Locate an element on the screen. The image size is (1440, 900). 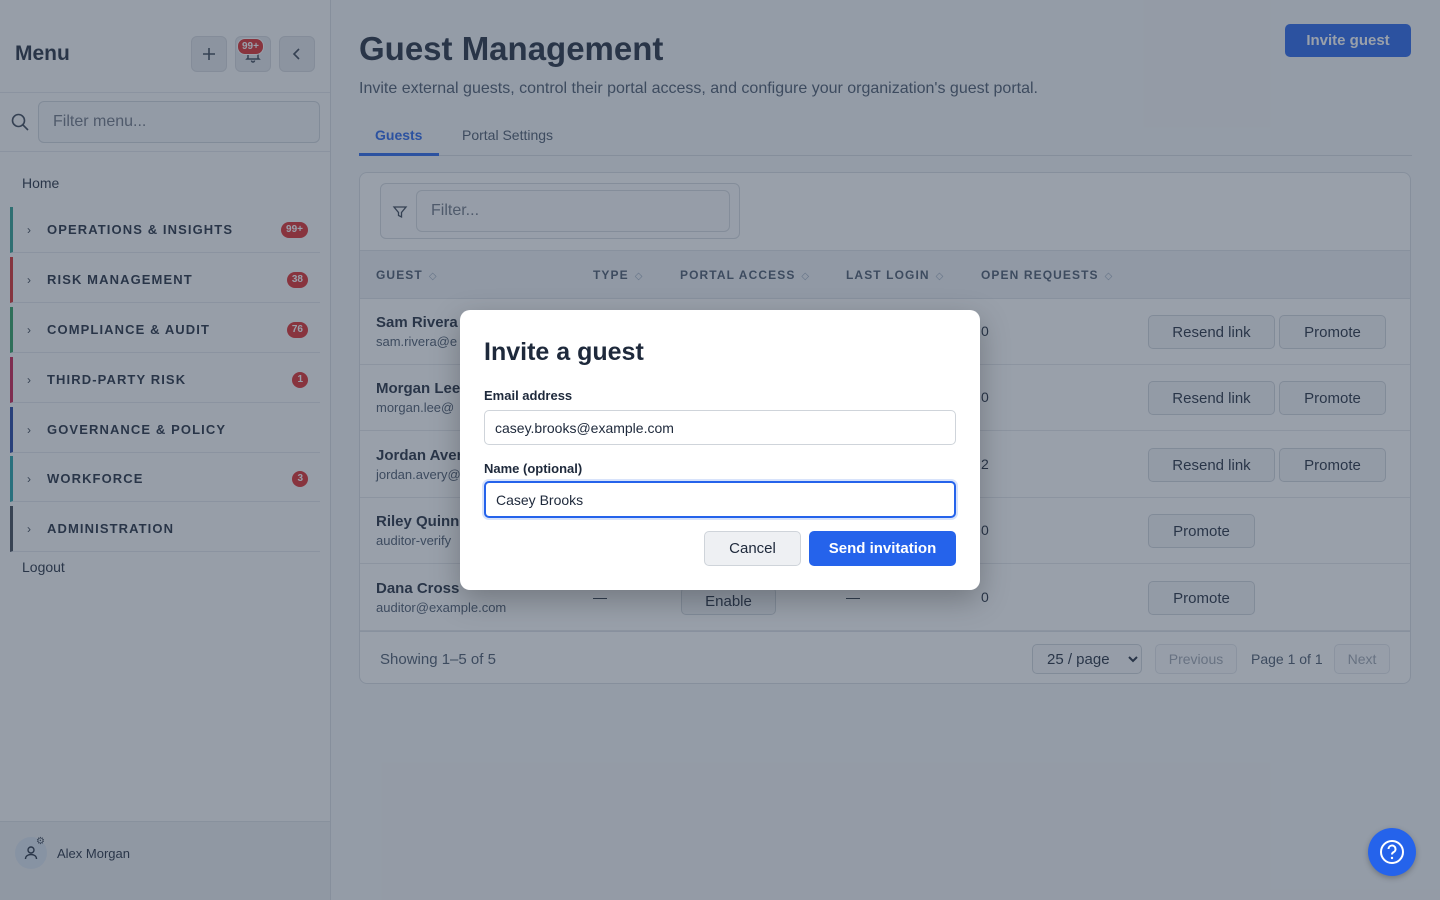
dialog-title: Invite a guest is located at coordinates (564, 352).